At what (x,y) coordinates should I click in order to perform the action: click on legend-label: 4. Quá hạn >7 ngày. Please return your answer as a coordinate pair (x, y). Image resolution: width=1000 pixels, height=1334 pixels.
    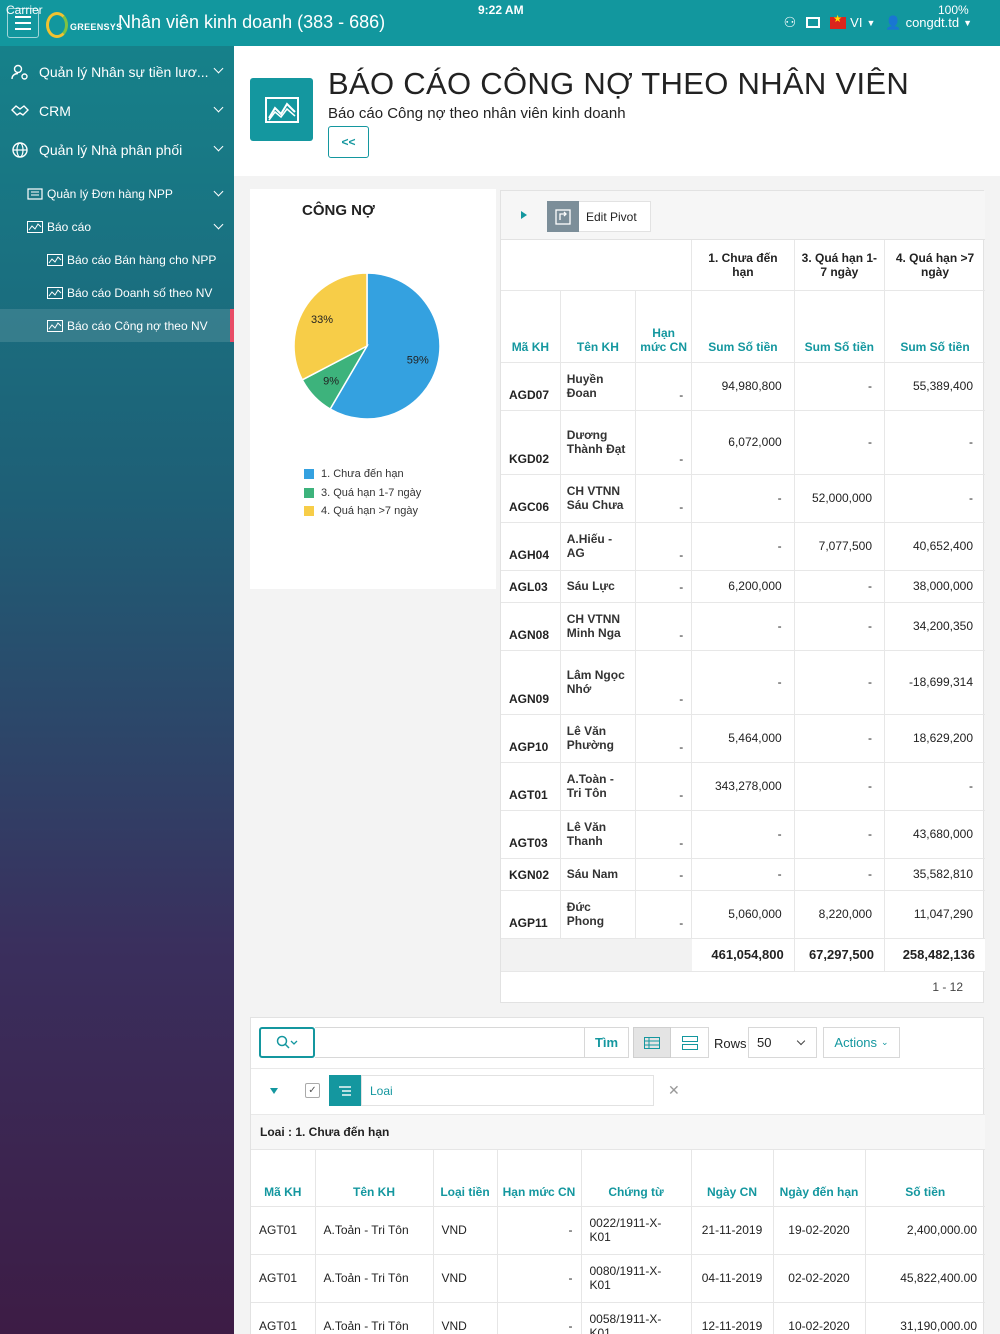
    Looking at the image, I should click on (369, 511).